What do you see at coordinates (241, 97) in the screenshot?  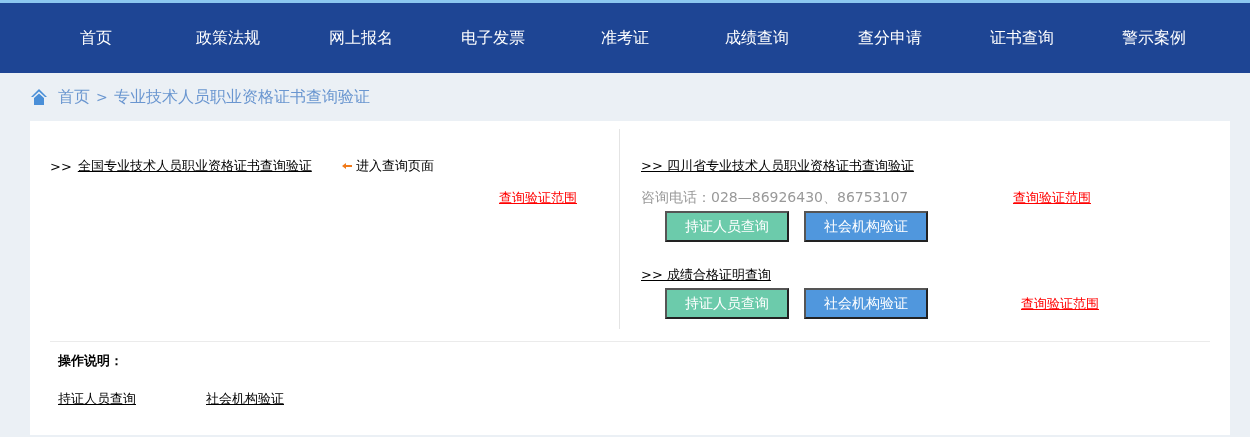 I see `breadcrumb-current: 专业技术人员职业资格证书查询验证` at bounding box center [241, 97].